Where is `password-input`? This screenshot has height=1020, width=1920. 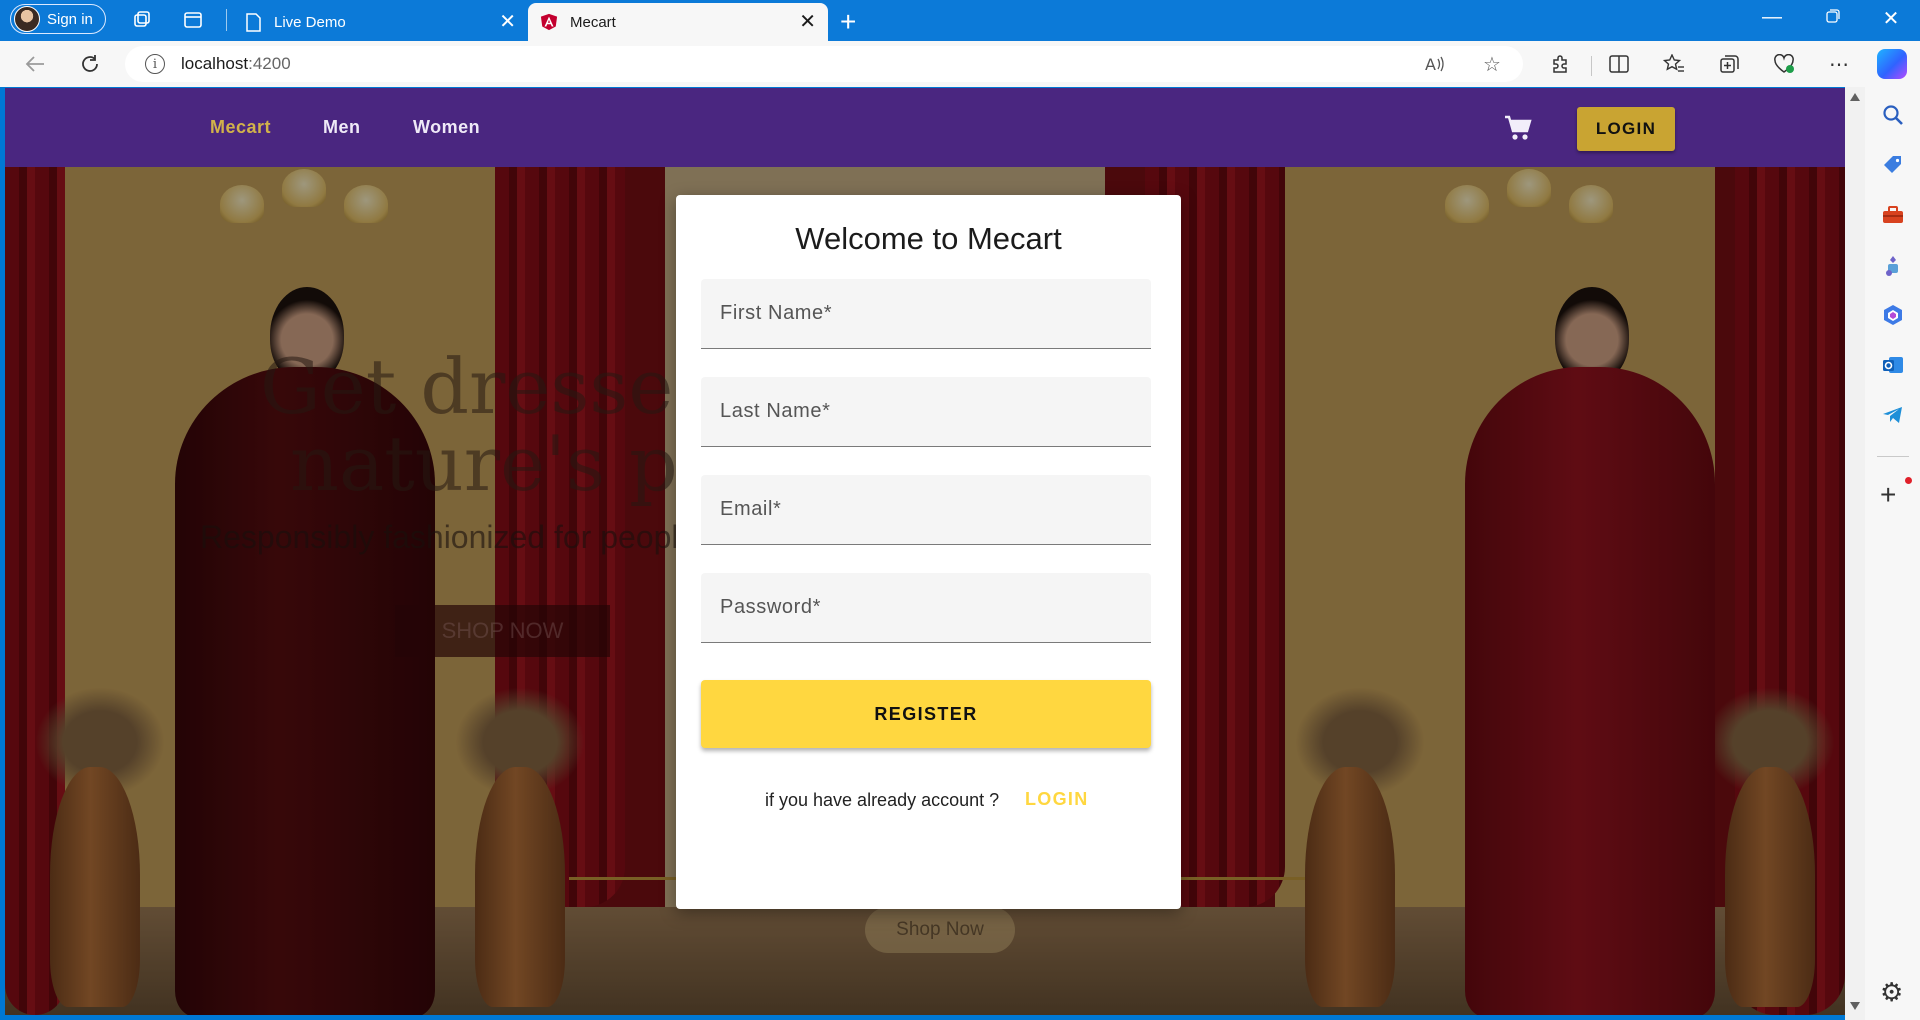 password-input is located at coordinates (926, 607).